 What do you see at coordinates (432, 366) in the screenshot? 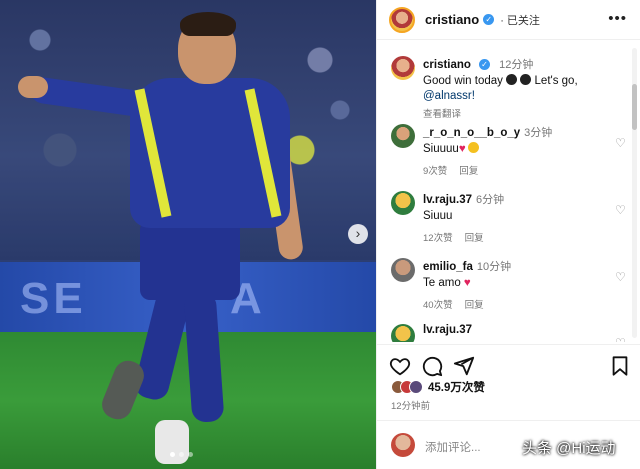
I see `comment-bubble-icon` at bounding box center [432, 366].